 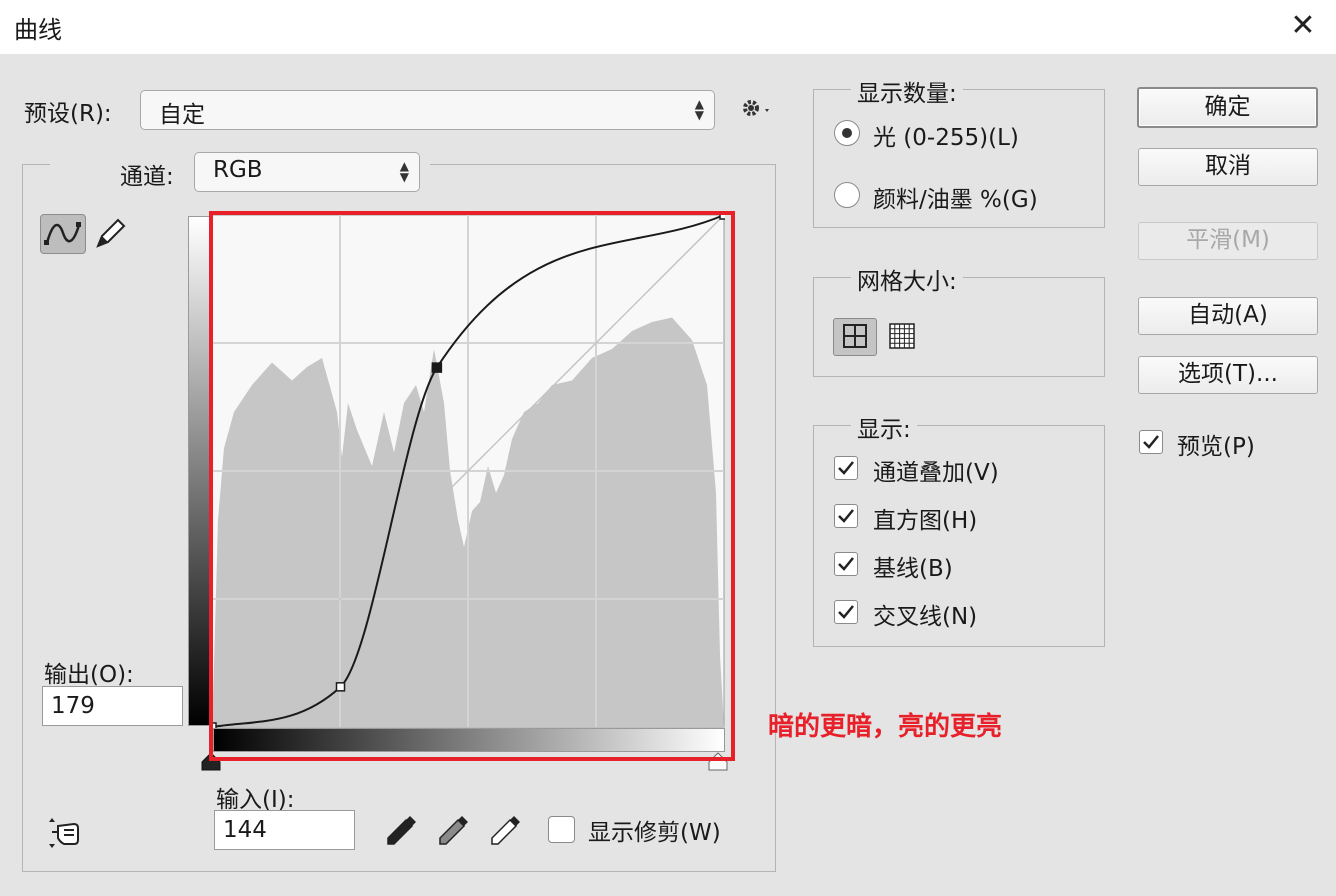 I want to click on channel-overlay-checkbox, so click(x=846, y=468).